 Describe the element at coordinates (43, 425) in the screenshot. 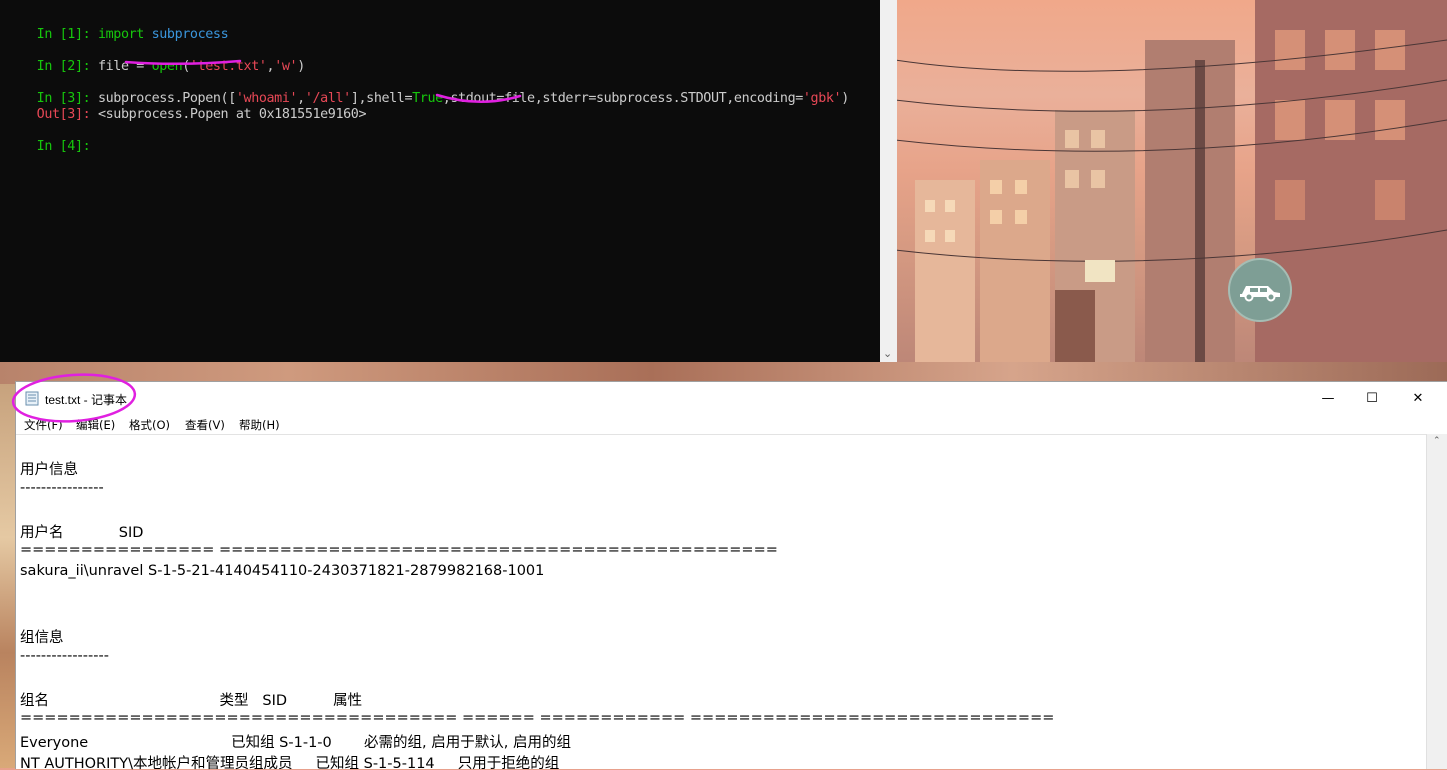

I see `menu-file: 文件(F)` at that location.